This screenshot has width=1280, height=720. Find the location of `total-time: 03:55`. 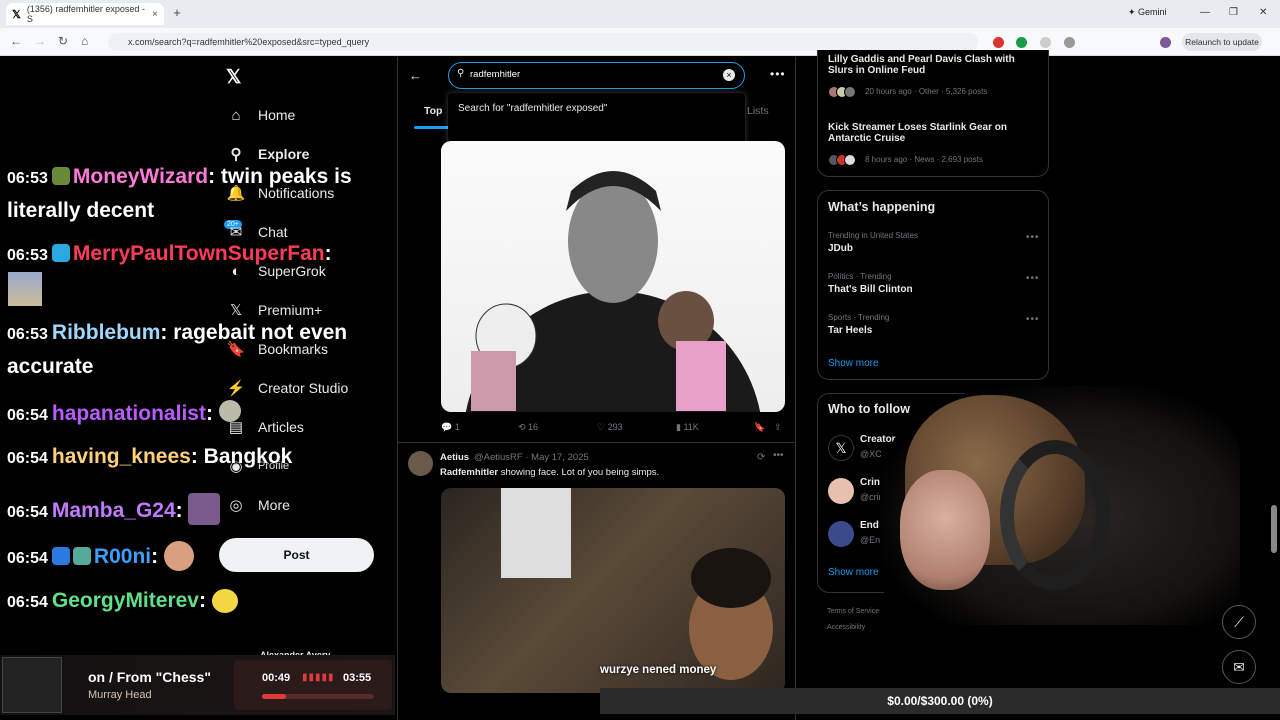

total-time: 03:55 is located at coordinates (357, 678).